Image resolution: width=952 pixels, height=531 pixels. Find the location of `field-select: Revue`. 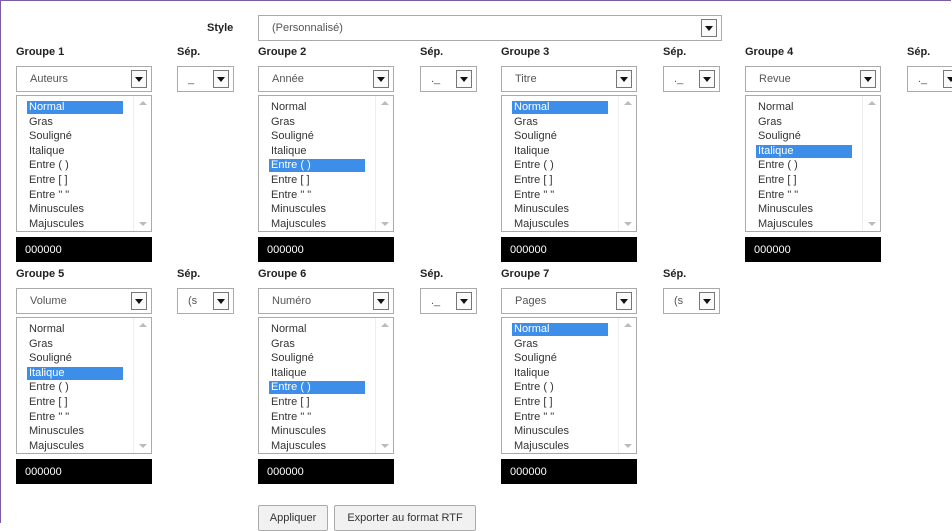

field-select: Revue is located at coordinates (813, 79).